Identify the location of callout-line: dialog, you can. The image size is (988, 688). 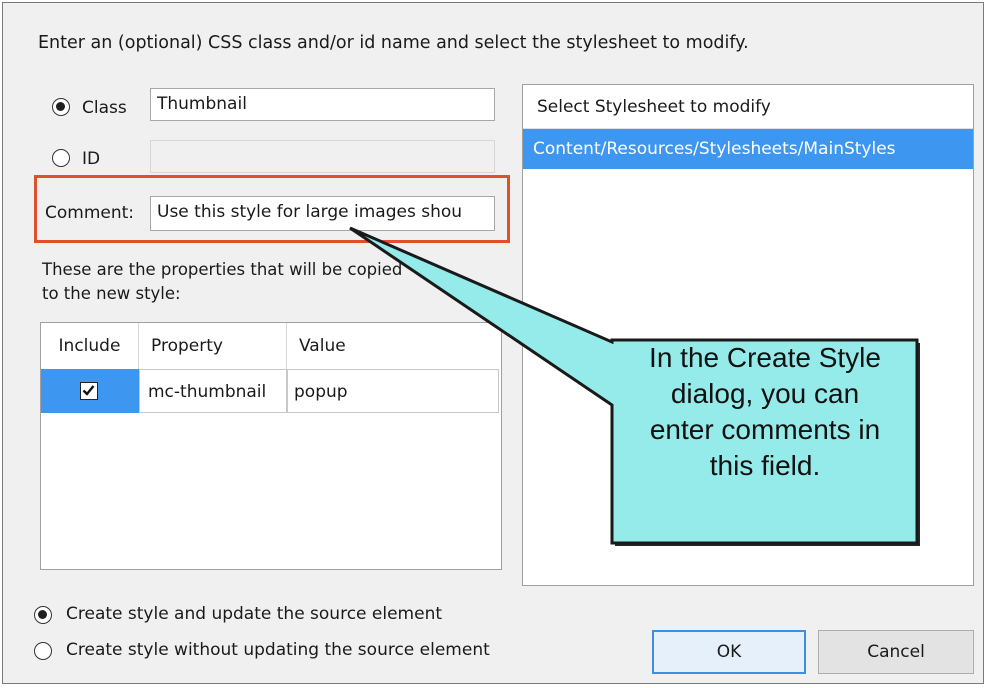
(765, 393).